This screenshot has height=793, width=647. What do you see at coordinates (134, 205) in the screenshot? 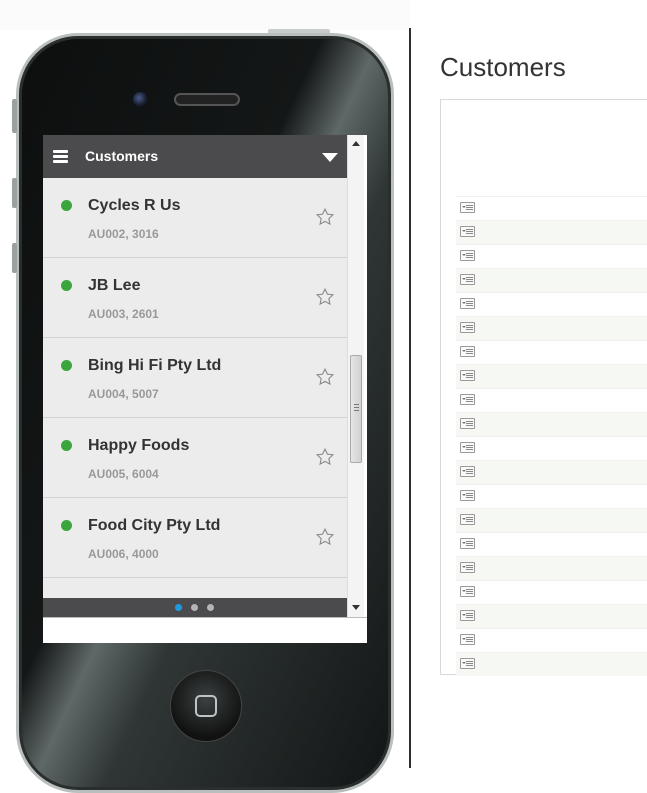
I see `customer-name: Cycles R Us` at bounding box center [134, 205].